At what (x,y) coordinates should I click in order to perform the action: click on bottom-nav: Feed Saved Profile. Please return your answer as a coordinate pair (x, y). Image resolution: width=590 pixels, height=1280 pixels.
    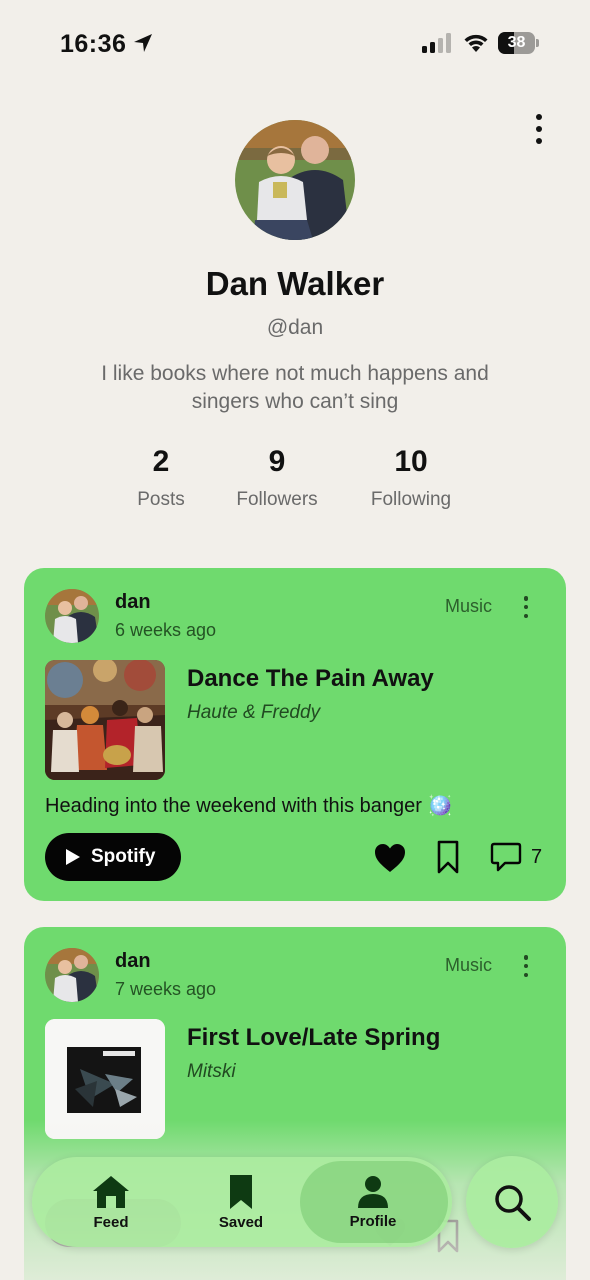
    Looking at the image, I should click on (242, 1202).